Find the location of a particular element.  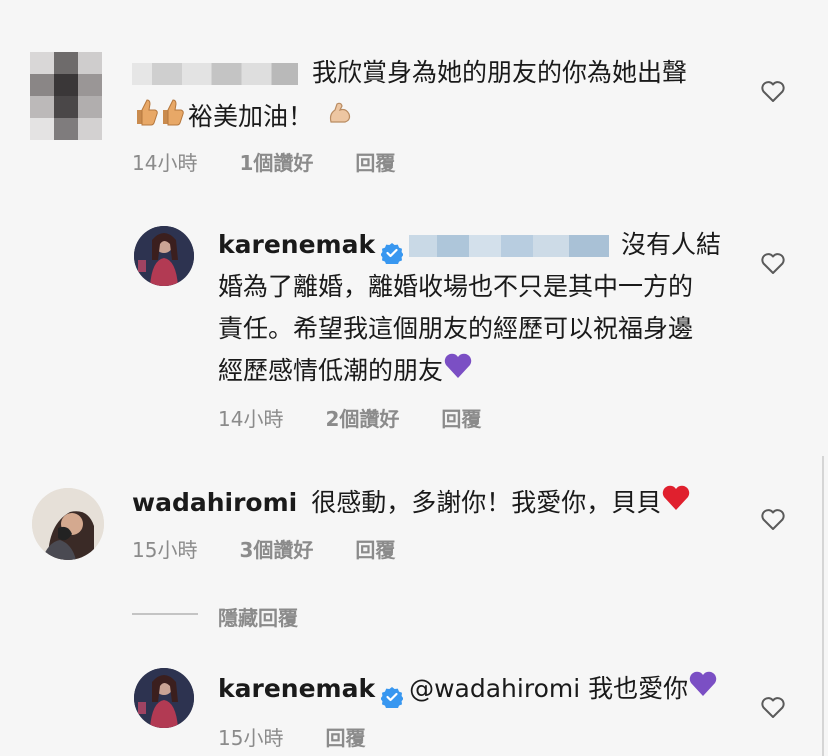

comment-4-text: @wadahiromi 我也愛你 is located at coordinates (549, 688).